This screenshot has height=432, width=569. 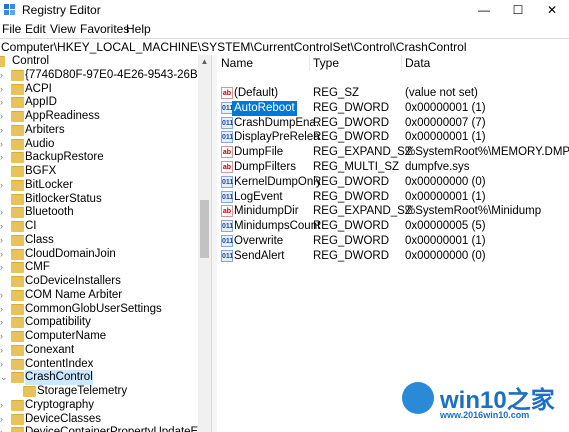 I want to click on value-name: DumpFilters, so click(x=265, y=167).